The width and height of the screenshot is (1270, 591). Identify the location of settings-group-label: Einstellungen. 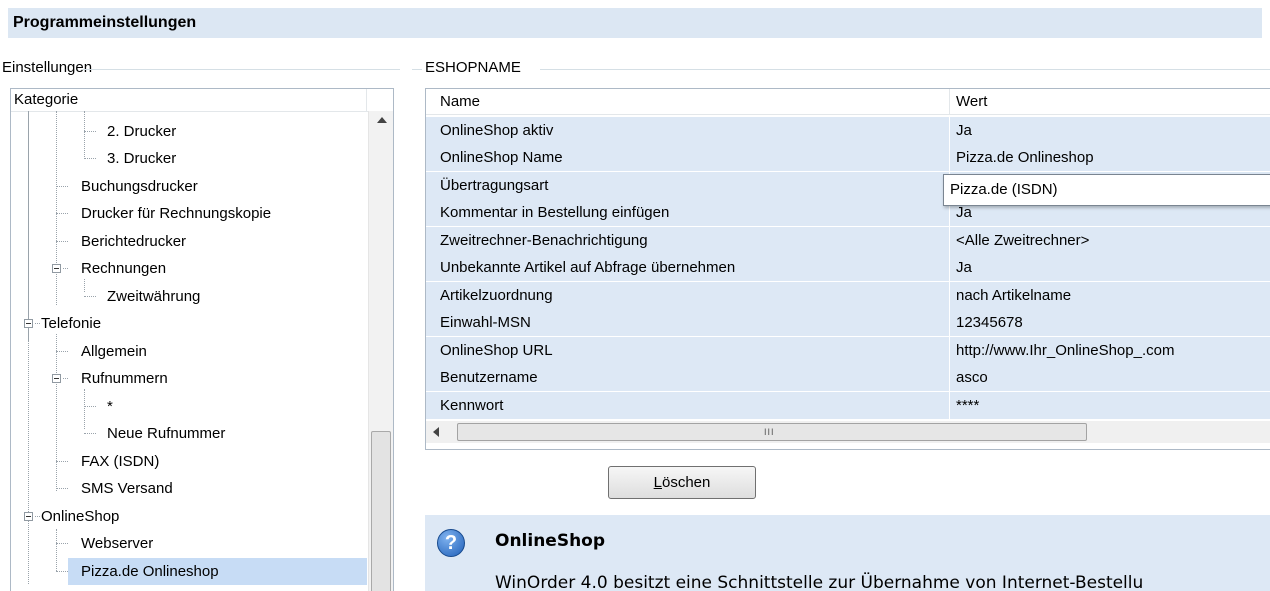
(47, 67).